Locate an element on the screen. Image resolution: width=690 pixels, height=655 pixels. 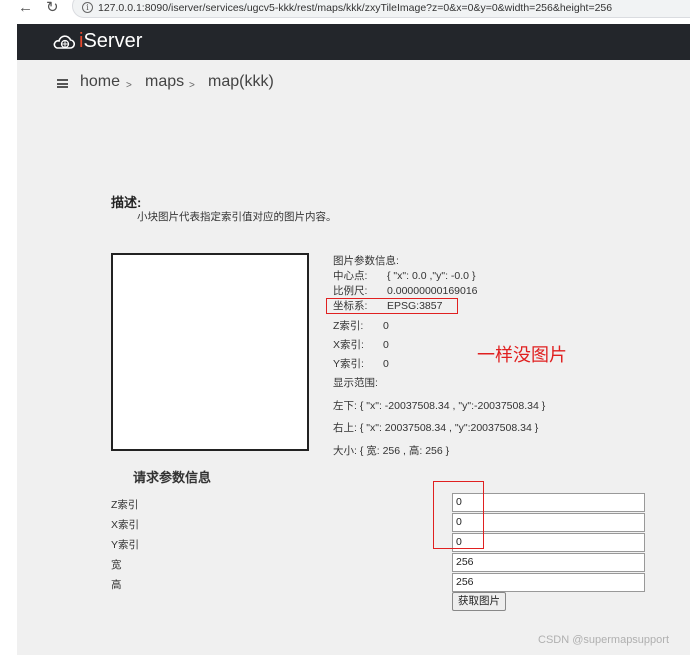
bounds-label: 显示范围: is located at coordinates (355, 383).